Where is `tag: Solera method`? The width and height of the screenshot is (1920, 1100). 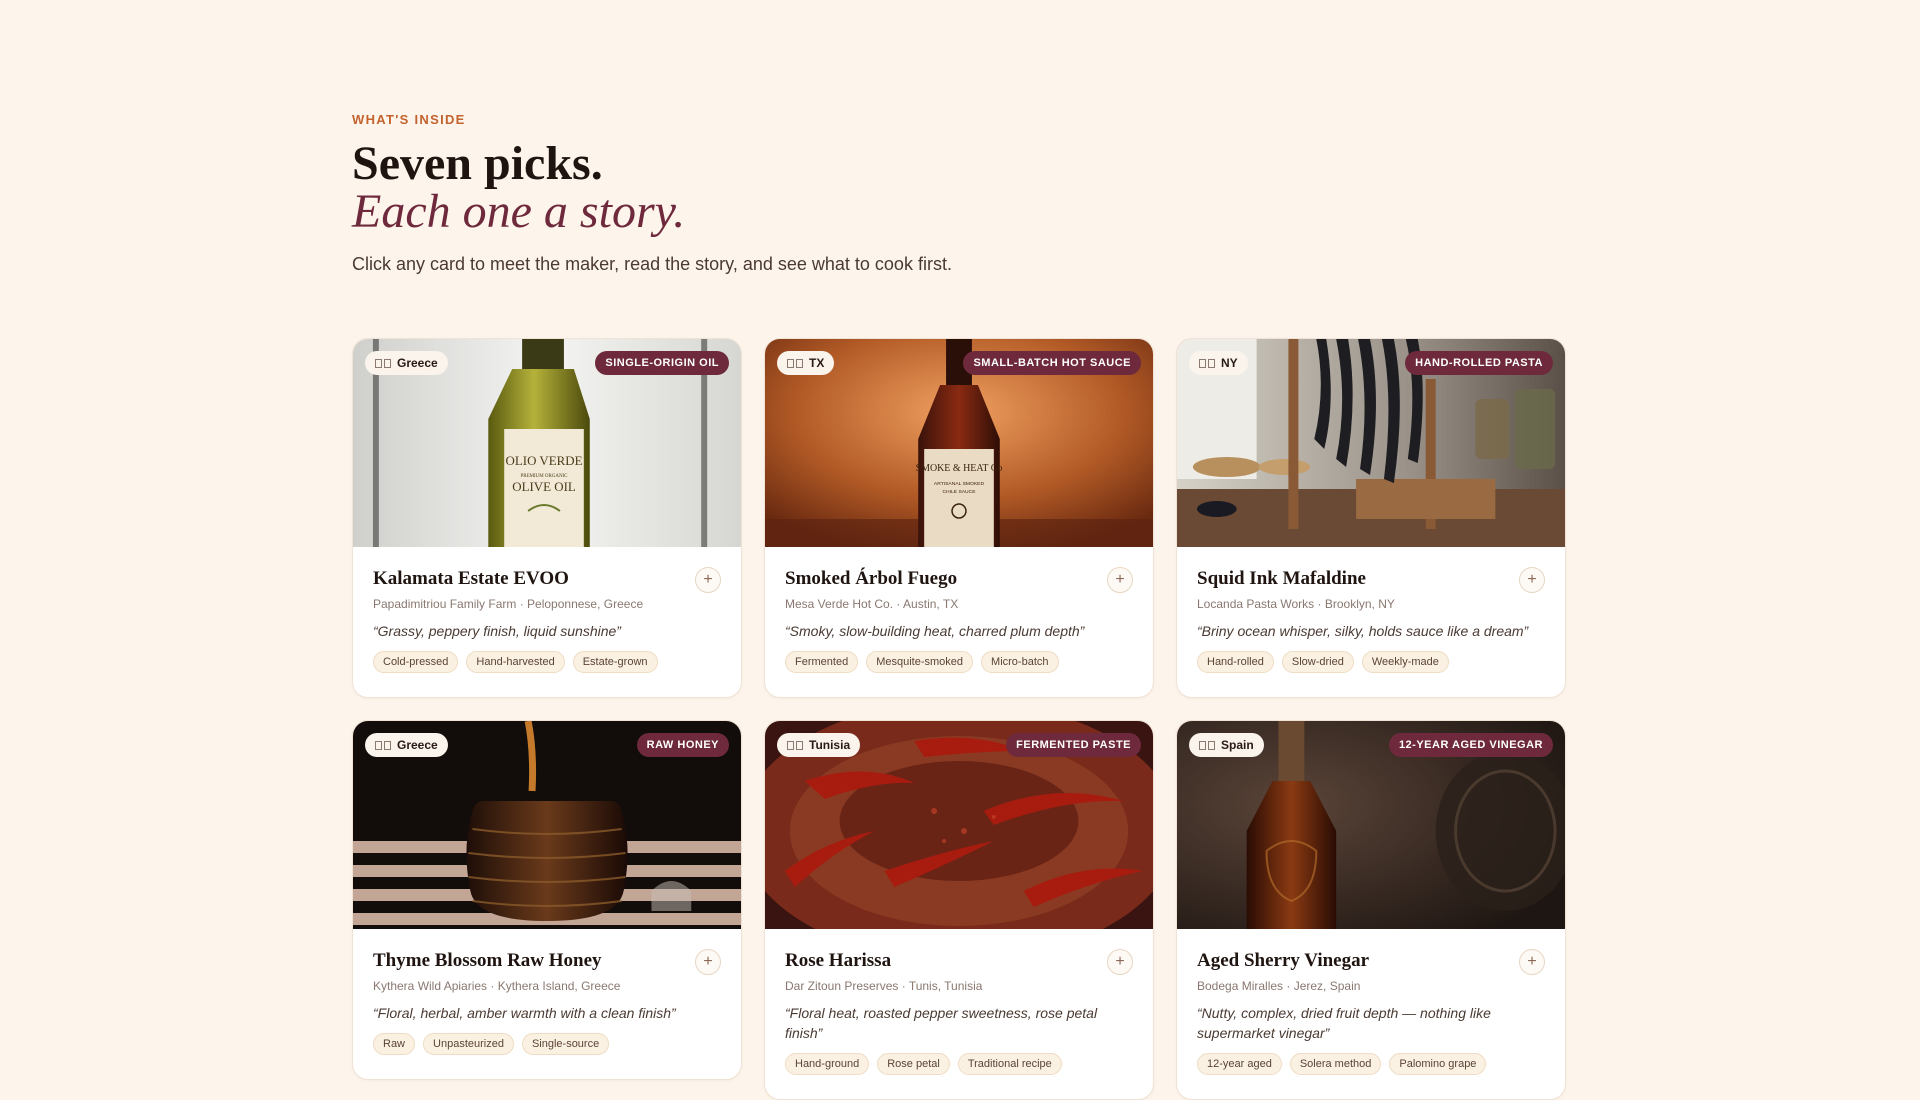 tag: Solera method is located at coordinates (1335, 1064).